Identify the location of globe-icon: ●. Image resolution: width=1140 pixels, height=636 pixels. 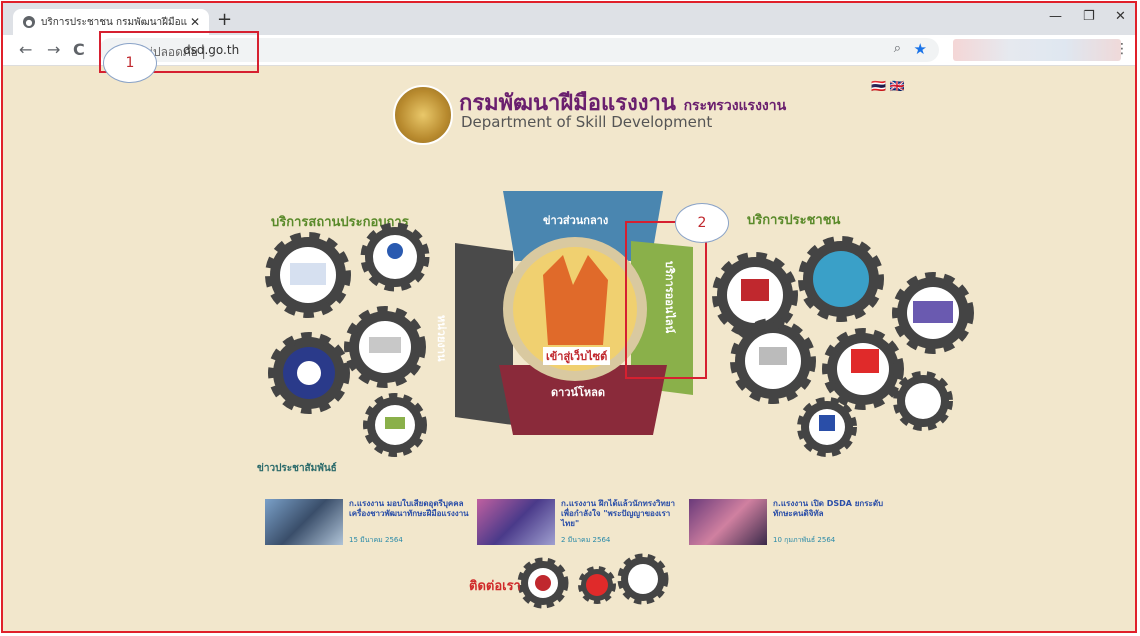
(29, 22).